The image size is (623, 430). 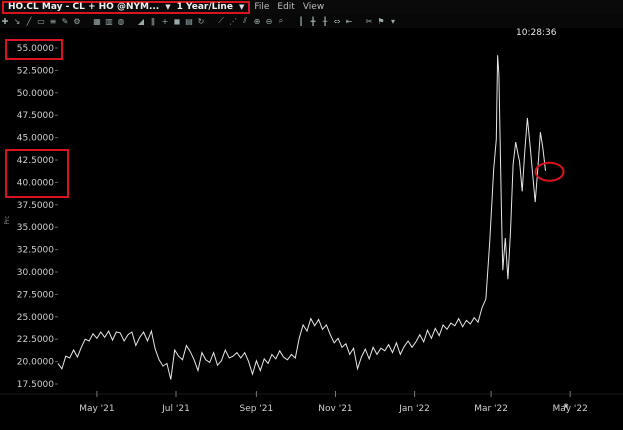 I want to click on y-tick-label: 17.5000, so click(x=35, y=385).